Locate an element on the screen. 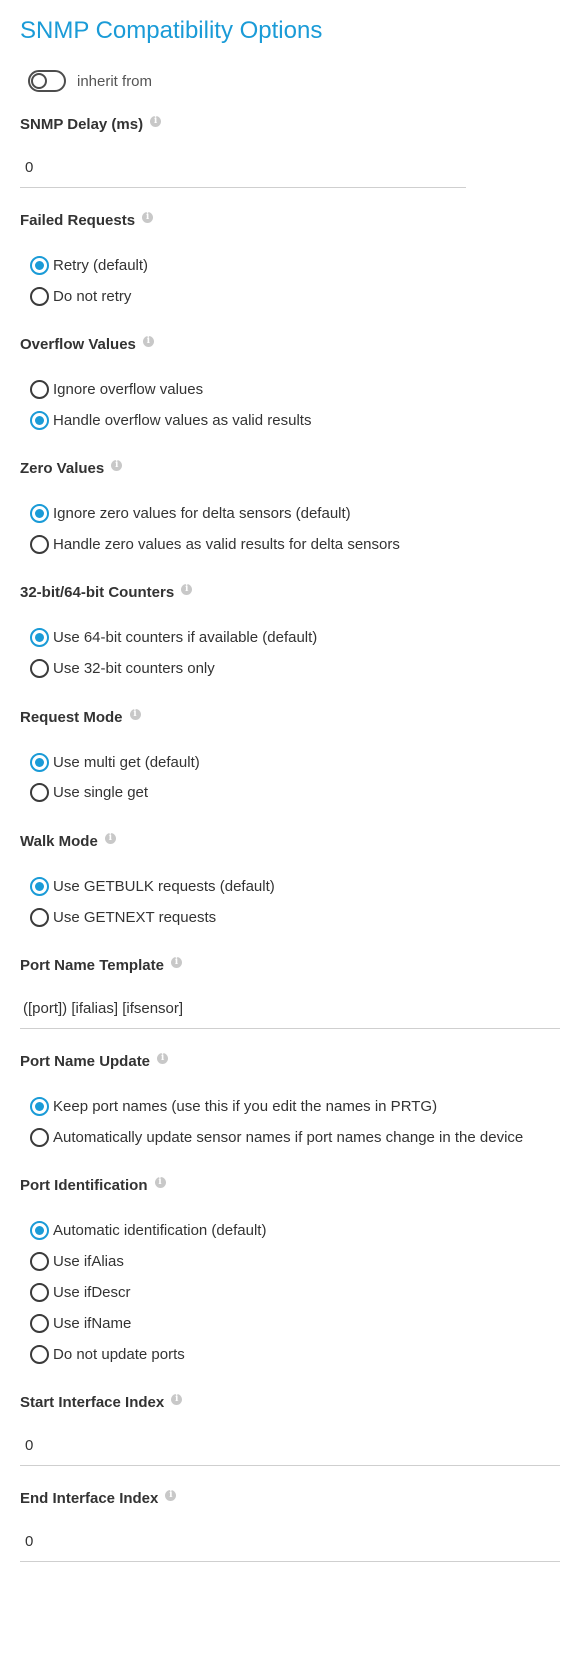  radio-use-ifalias: Use ifAlias is located at coordinates (77, 1261).